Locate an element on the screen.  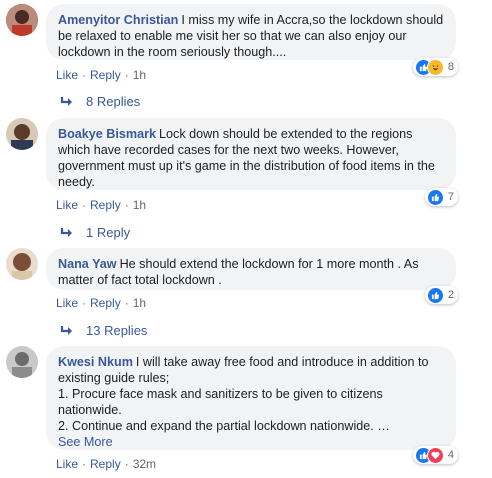
reaction-count: 2 is located at coordinates (450, 295).